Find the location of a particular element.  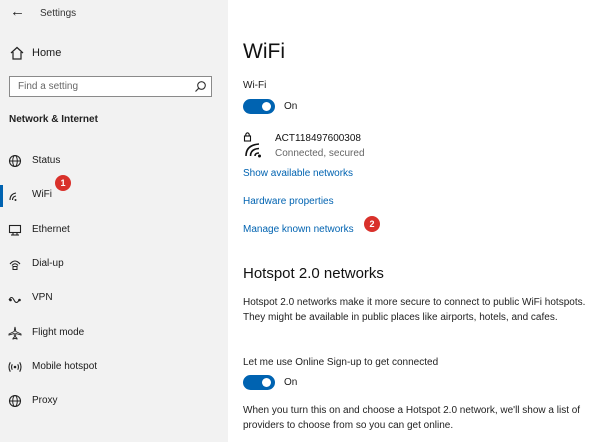

online-signup-state: On is located at coordinates (291, 382).